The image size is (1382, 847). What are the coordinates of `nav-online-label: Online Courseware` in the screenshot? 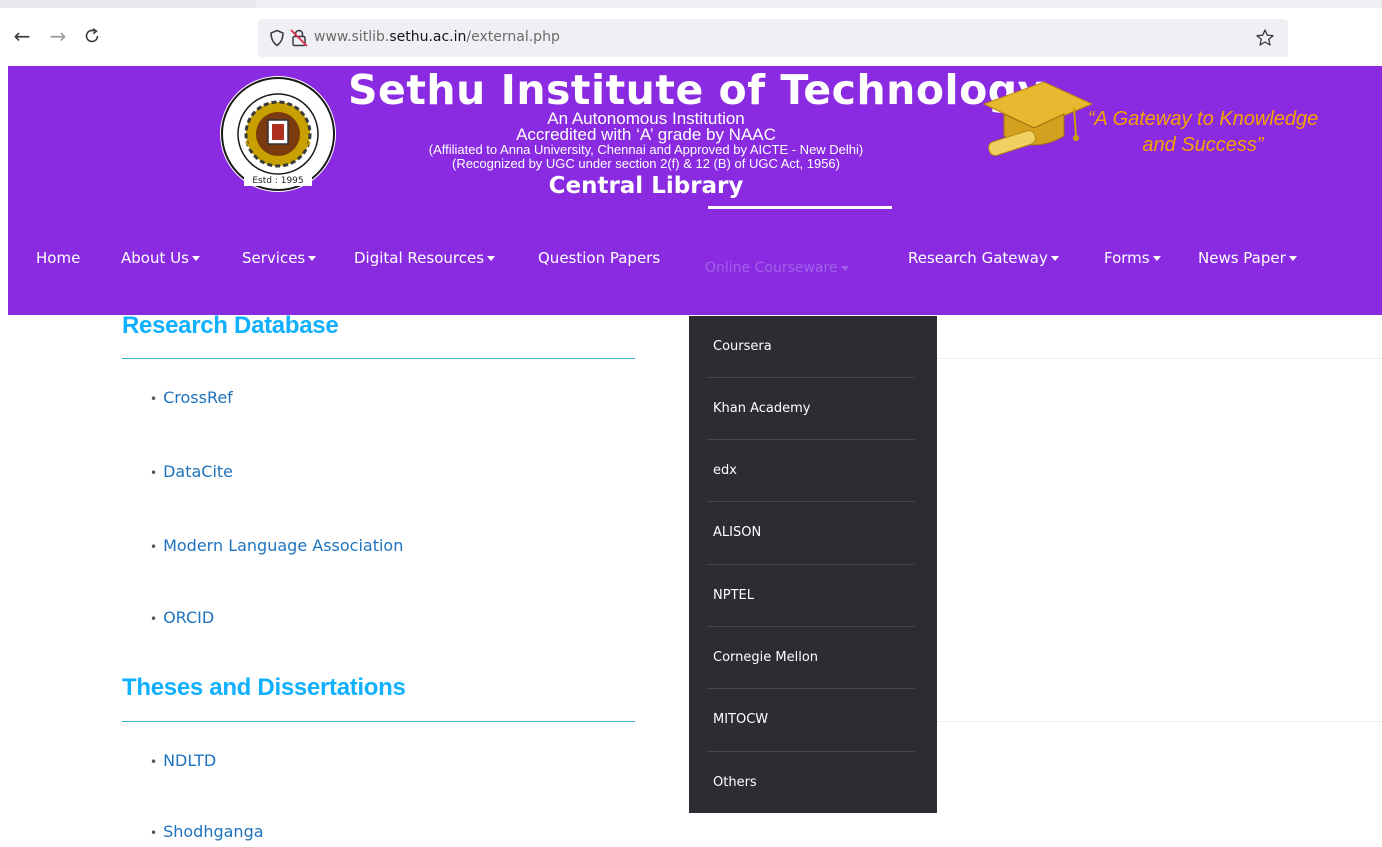 It's located at (771, 268).